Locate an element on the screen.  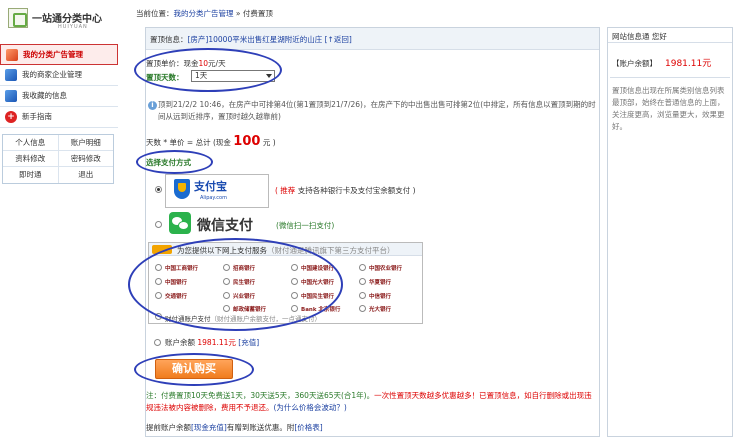
site-logo: 一站通分类中心 HUIYUAN is located at coordinates (62, 19).